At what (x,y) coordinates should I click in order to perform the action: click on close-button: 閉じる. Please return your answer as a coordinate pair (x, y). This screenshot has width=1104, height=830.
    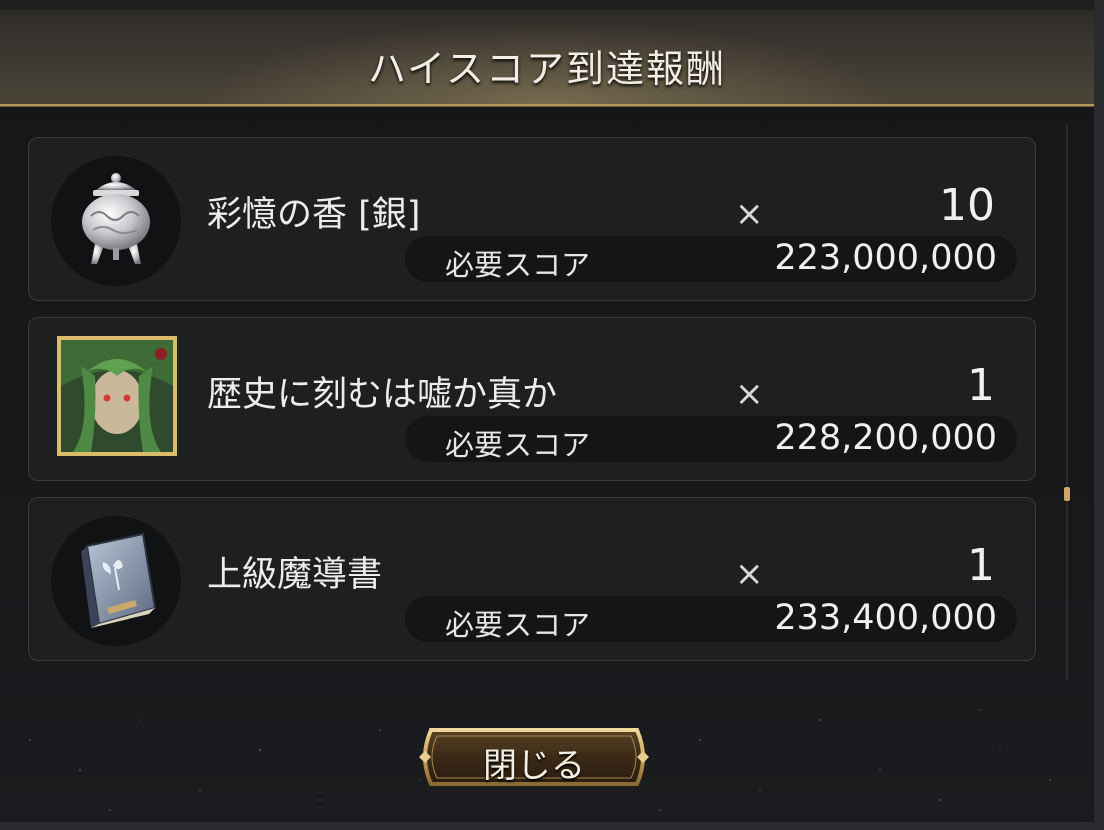
    Looking at the image, I should click on (534, 757).